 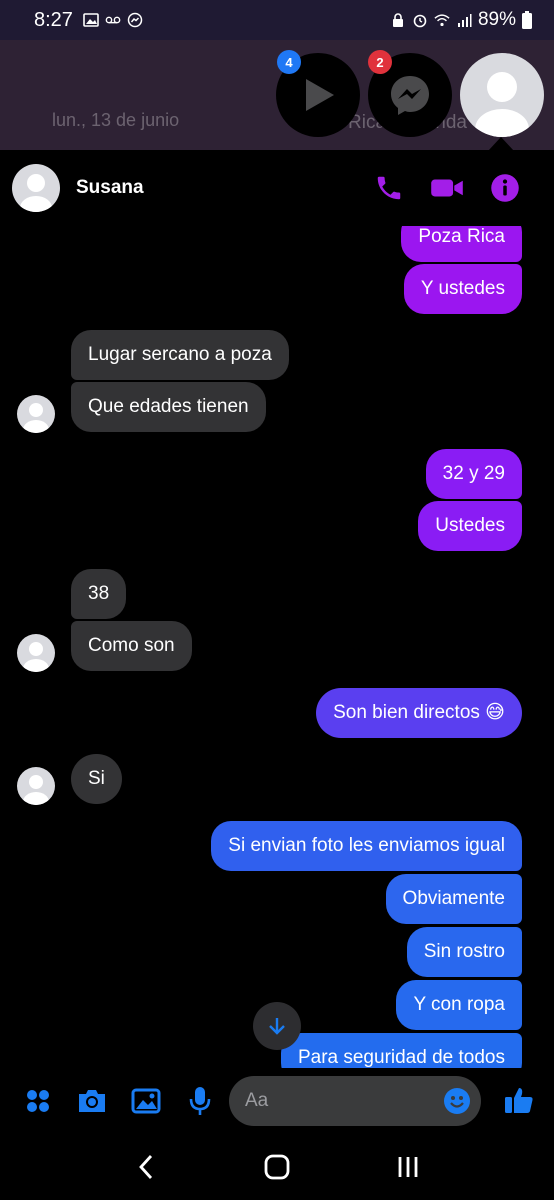 I want to click on battery-percent: 89%, so click(x=496, y=19).